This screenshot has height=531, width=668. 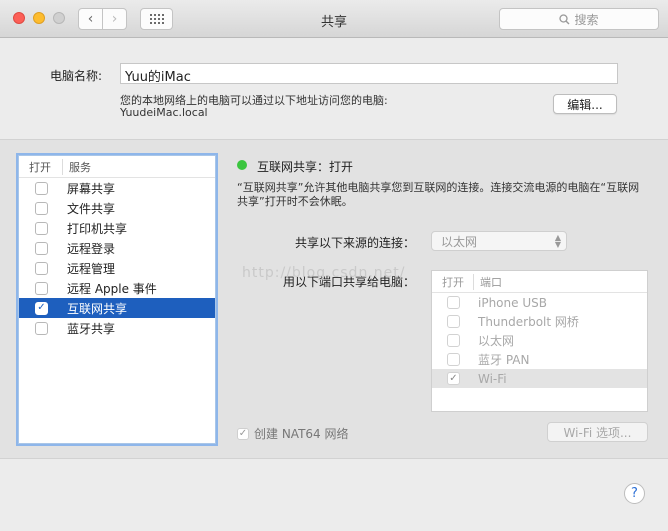 I want to click on service-row: 打印机共享, so click(x=117, y=228).